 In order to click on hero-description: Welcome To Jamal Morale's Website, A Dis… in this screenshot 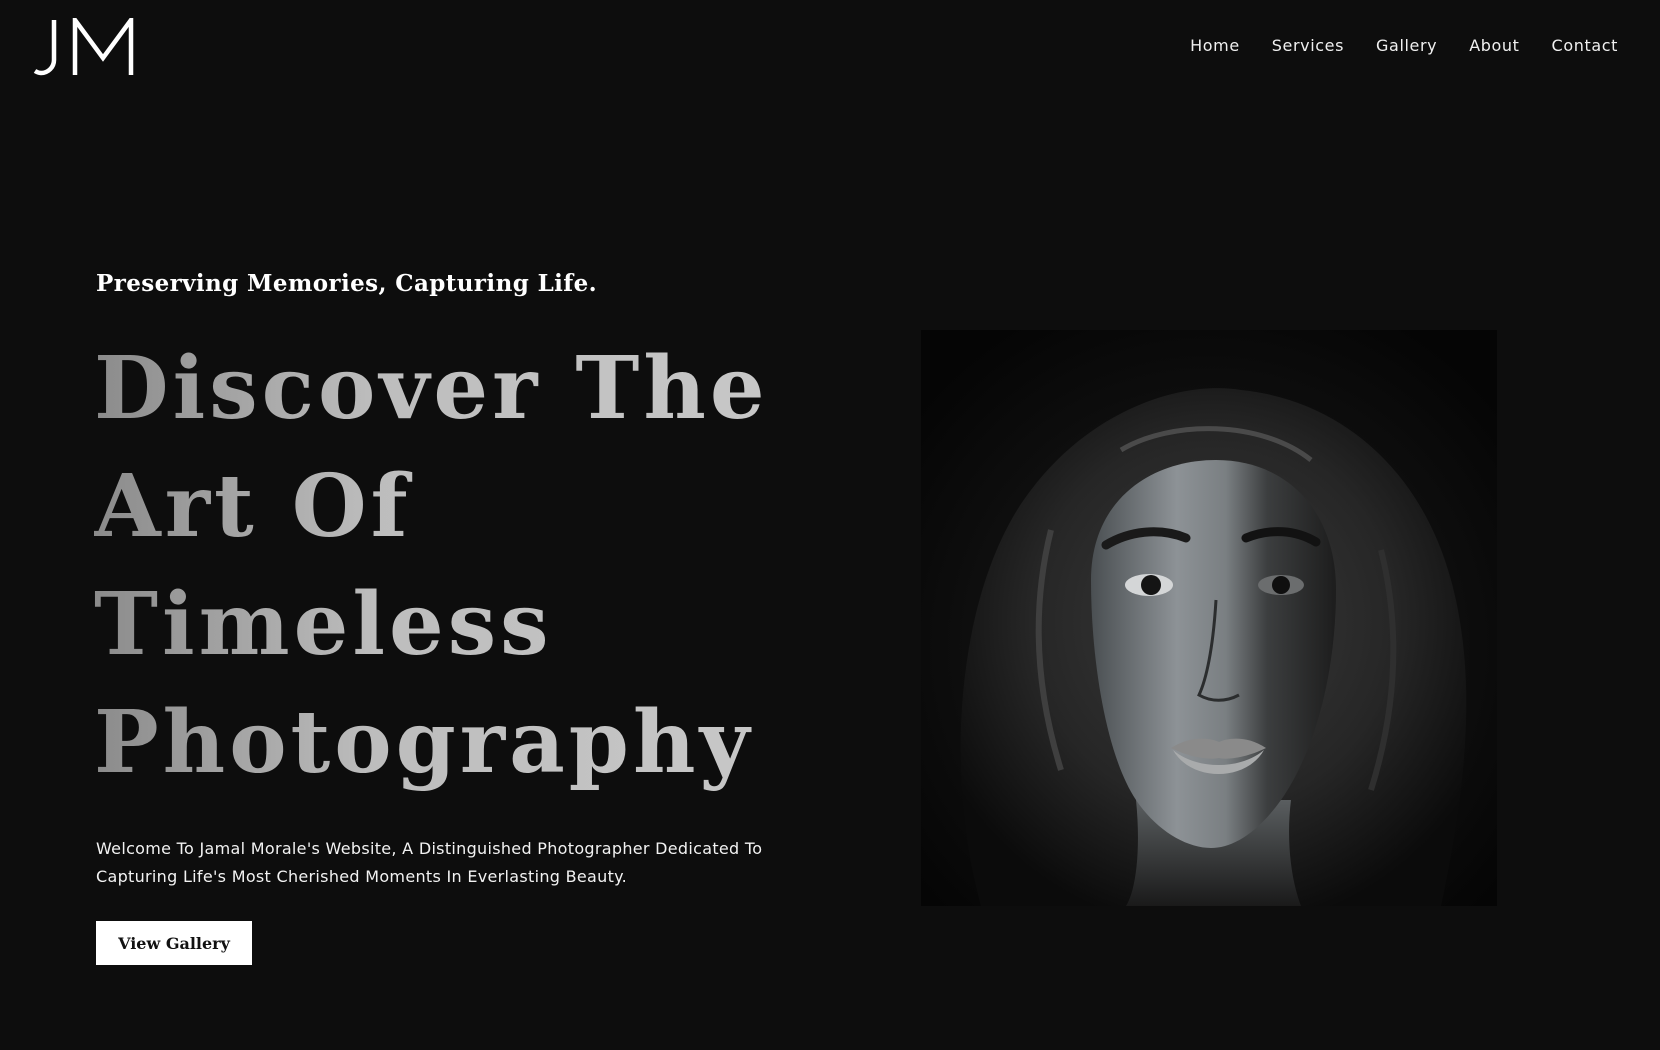, I will do `click(429, 862)`.